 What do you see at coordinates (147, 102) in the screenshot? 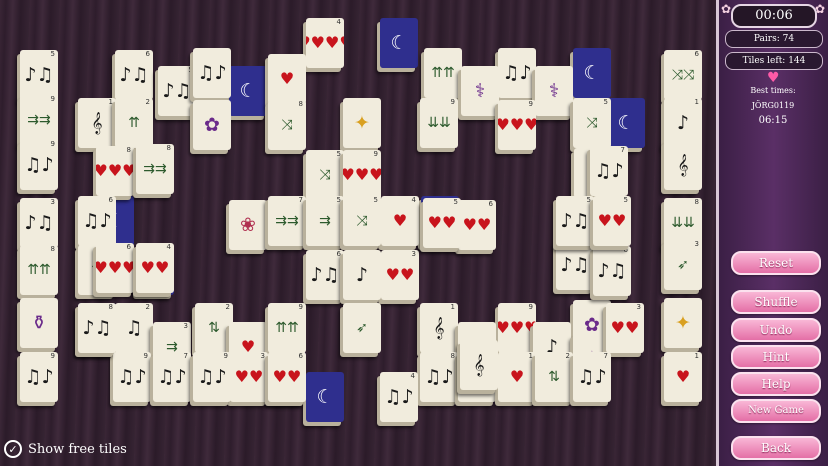
I see `tile-number: 2` at bounding box center [147, 102].